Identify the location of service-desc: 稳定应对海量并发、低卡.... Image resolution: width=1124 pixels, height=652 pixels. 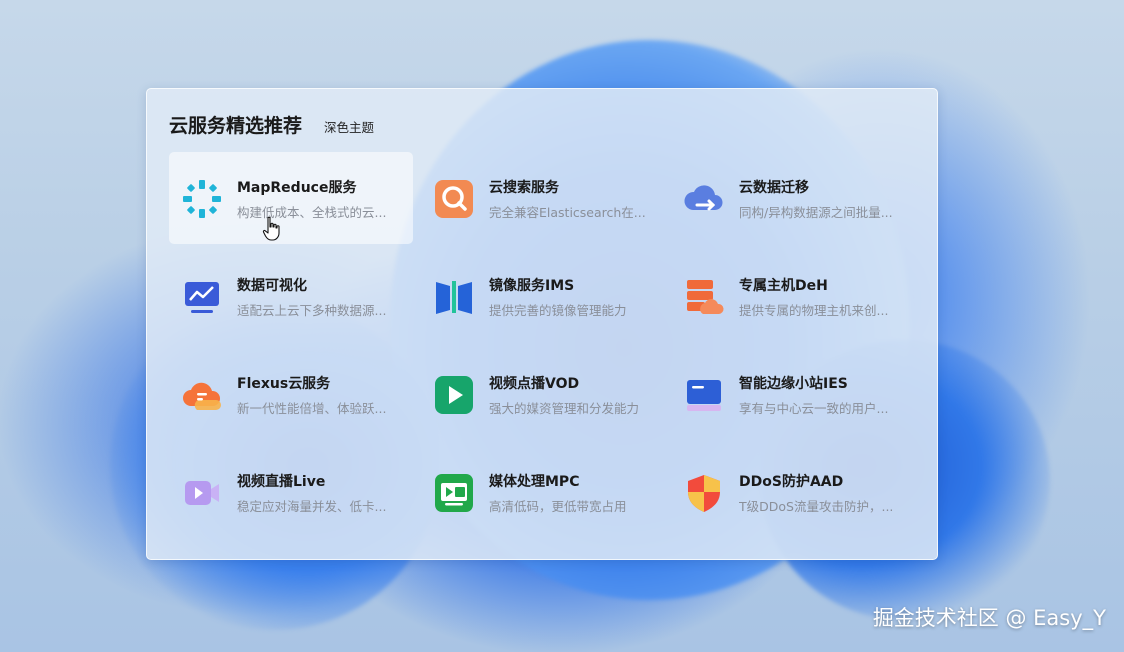
(312, 506).